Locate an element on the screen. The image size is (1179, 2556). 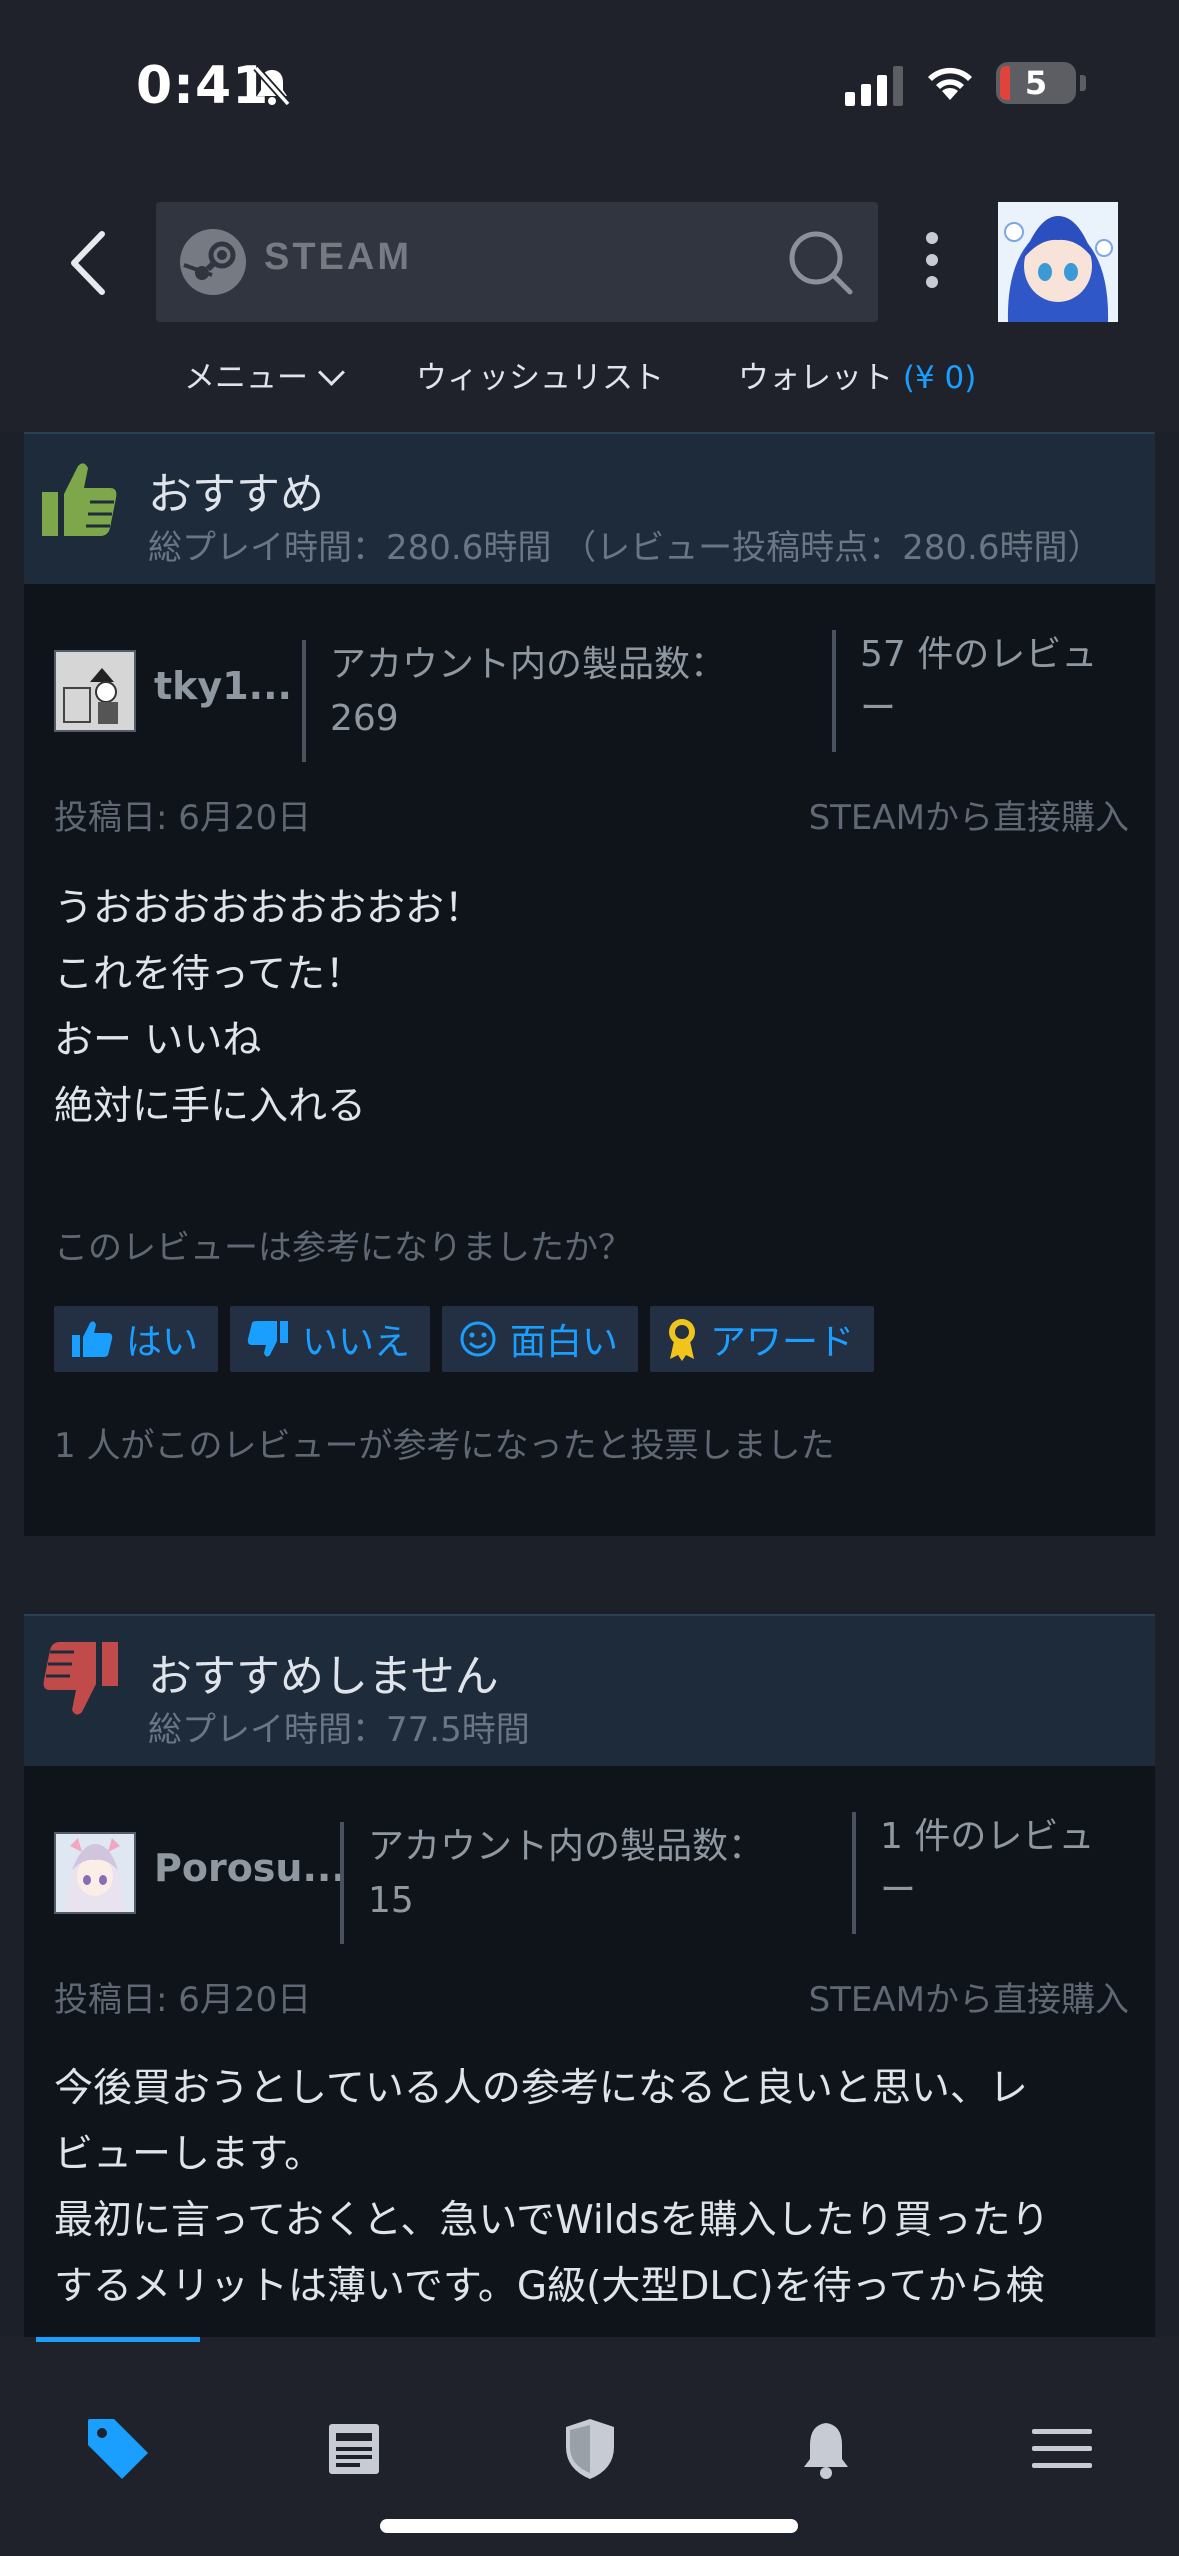
recommendation-label: おすすめ is located at coordinates (236, 494).